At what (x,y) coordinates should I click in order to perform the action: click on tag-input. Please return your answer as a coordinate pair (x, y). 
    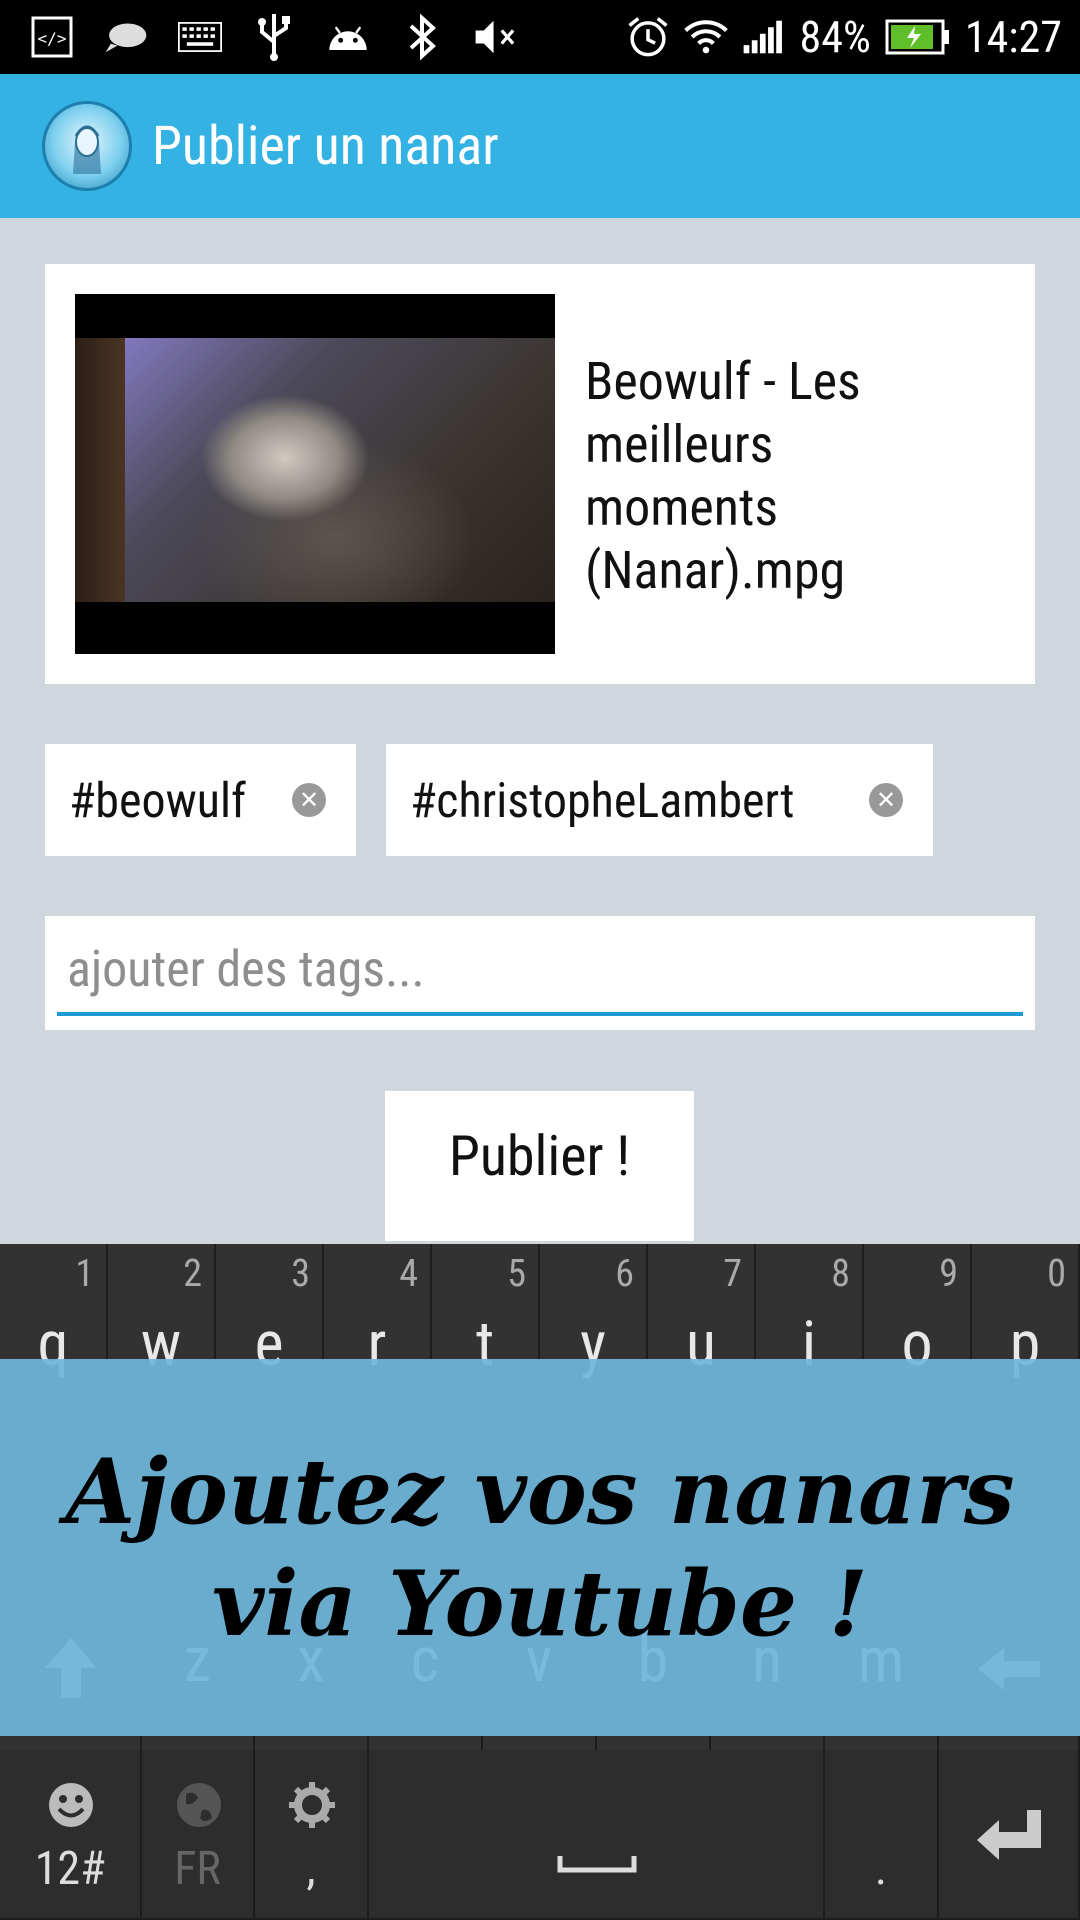
    Looking at the image, I should click on (540, 966).